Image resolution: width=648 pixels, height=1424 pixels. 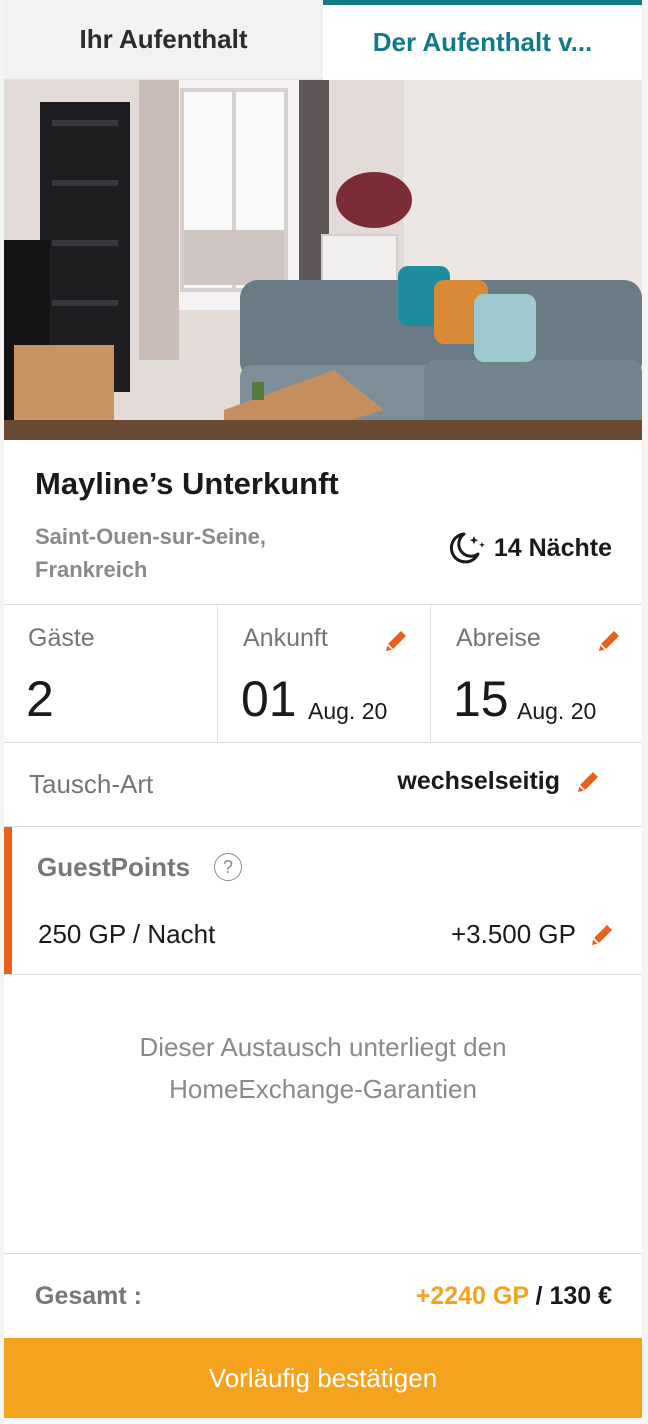 What do you see at coordinates (269, 699) in the screenshot?
I see `arrival-day: 01` at bounding box center [269, 699].